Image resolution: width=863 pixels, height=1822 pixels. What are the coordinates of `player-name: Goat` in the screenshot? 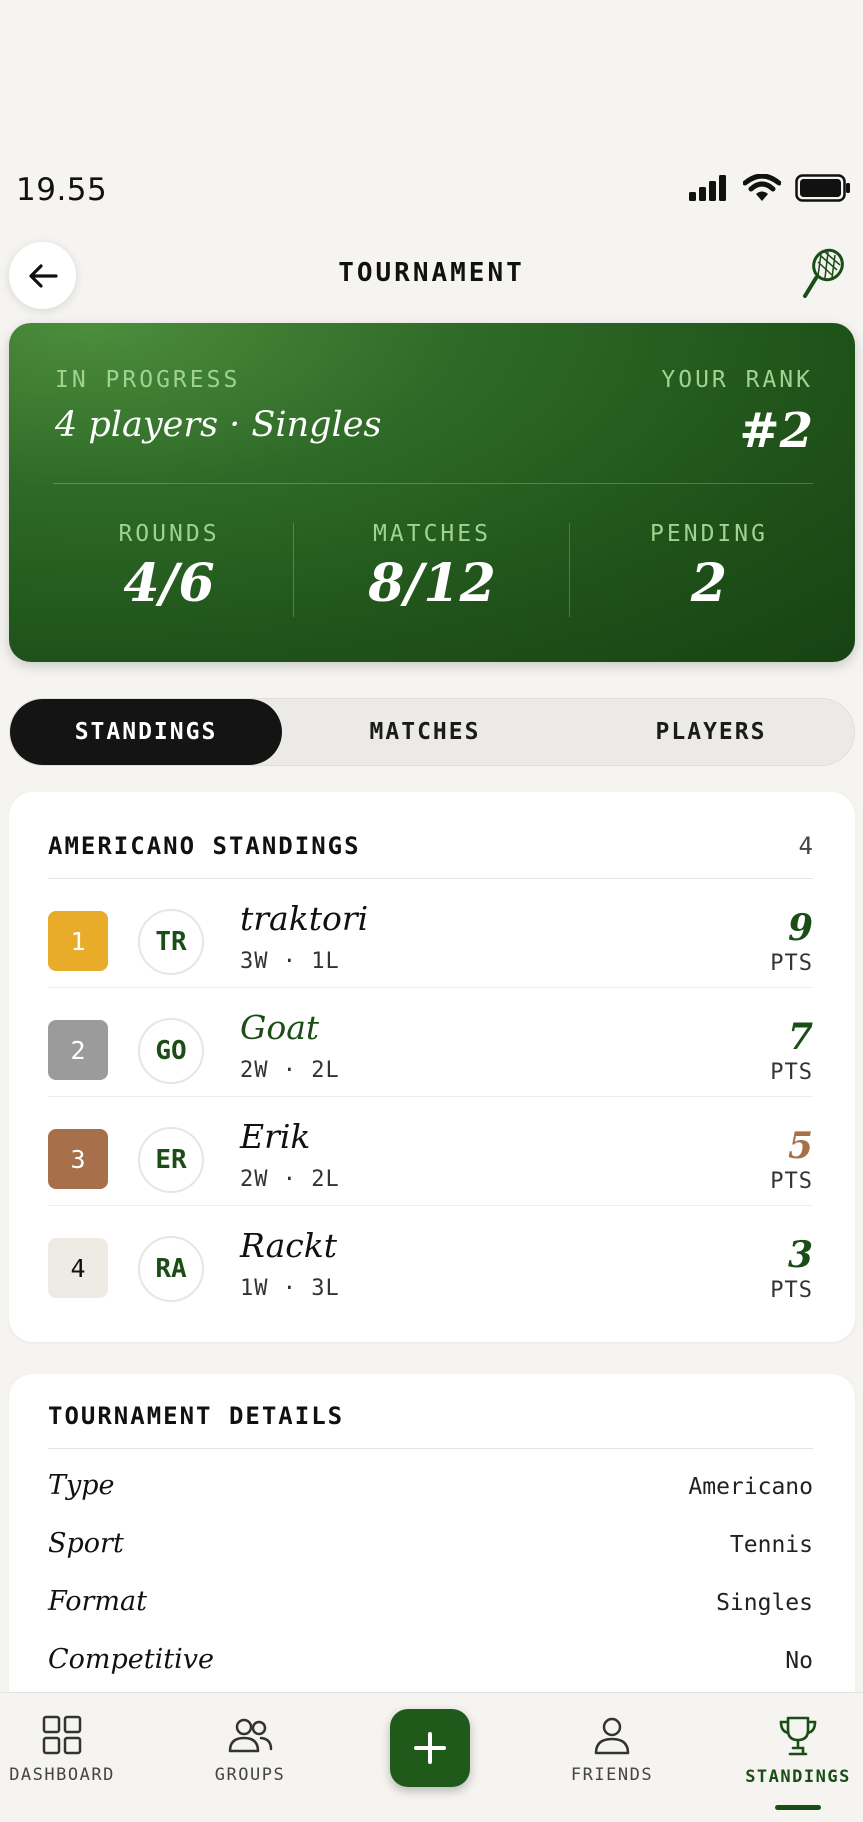 It's located at (280, 1027).